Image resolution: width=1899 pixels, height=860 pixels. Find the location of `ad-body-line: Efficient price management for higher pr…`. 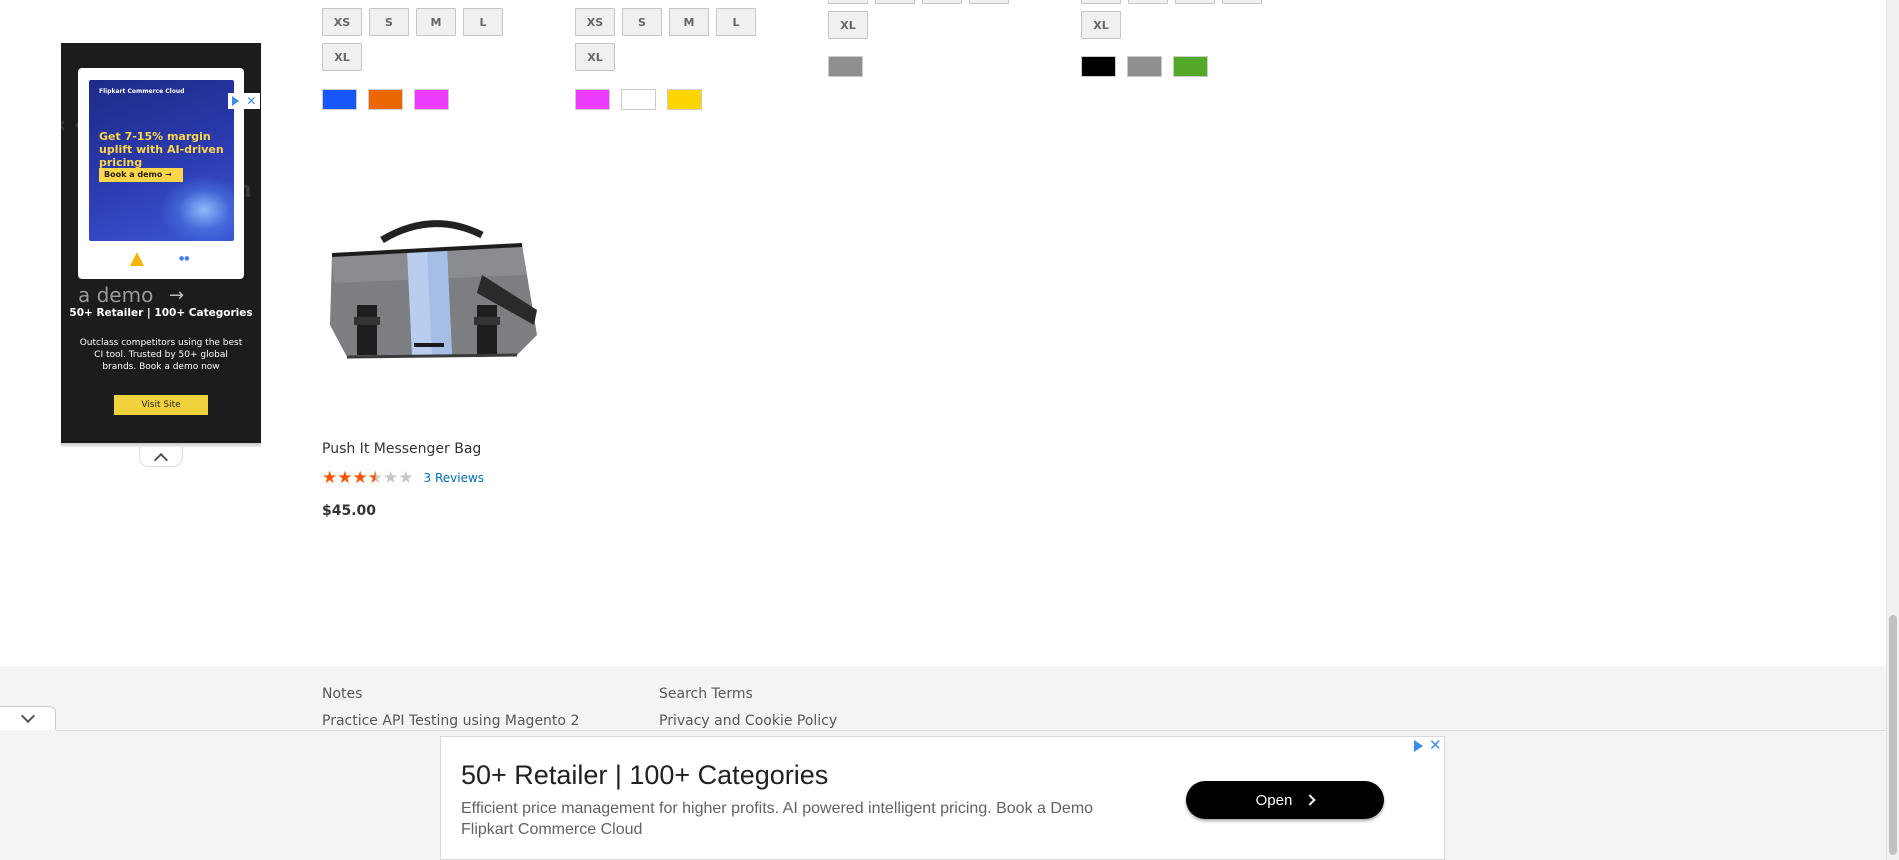

ad-body-line: Efficient price management for higher pr… is located at coordinates (777, 808).